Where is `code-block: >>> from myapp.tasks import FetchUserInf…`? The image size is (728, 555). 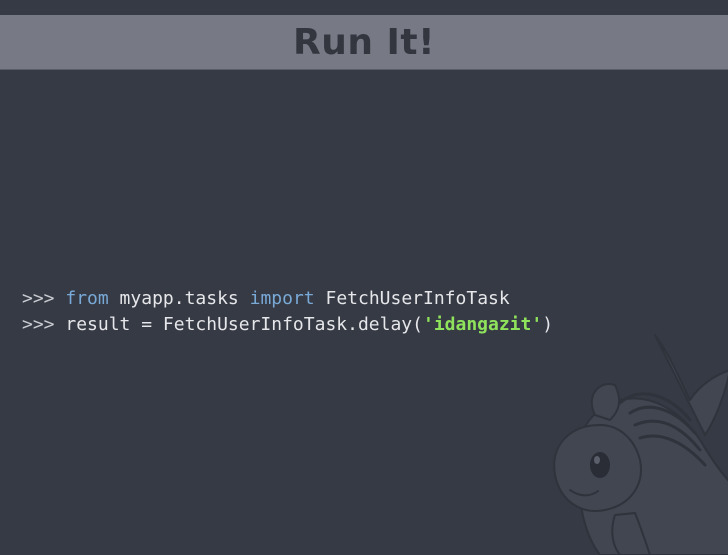
code-block: >>> from myapp.tasks import FetchUserInf… is located at coordinates (287, 312).